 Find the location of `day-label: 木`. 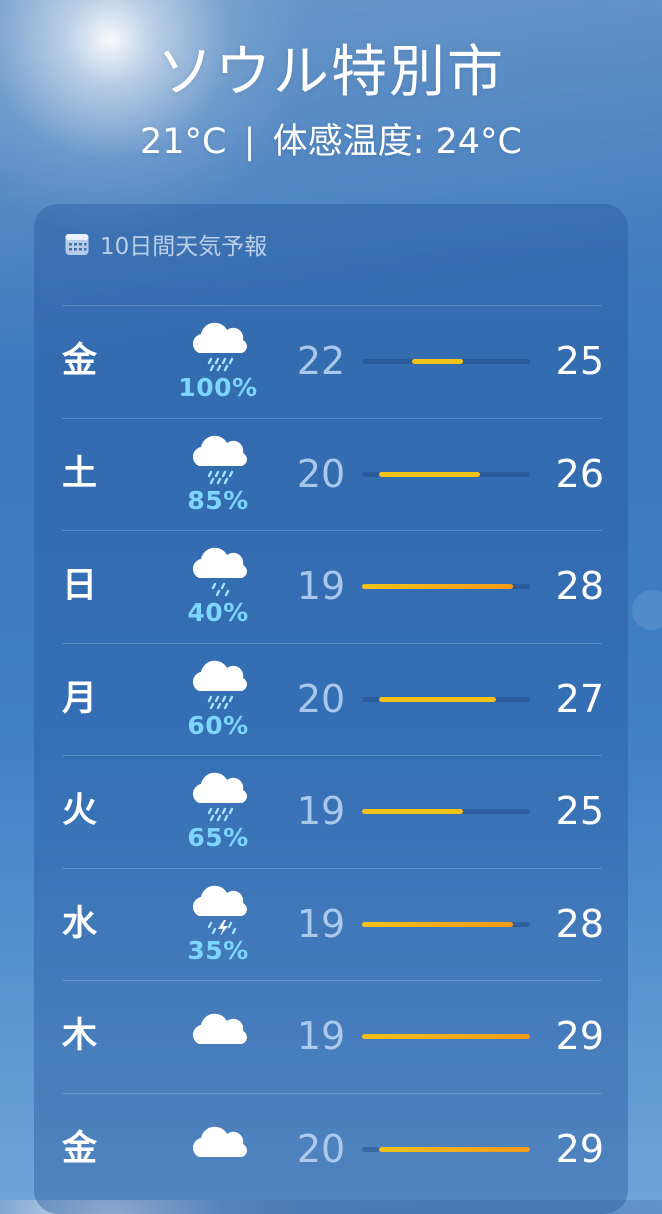

day-label: 木 is located at coordinates (80, 1036).